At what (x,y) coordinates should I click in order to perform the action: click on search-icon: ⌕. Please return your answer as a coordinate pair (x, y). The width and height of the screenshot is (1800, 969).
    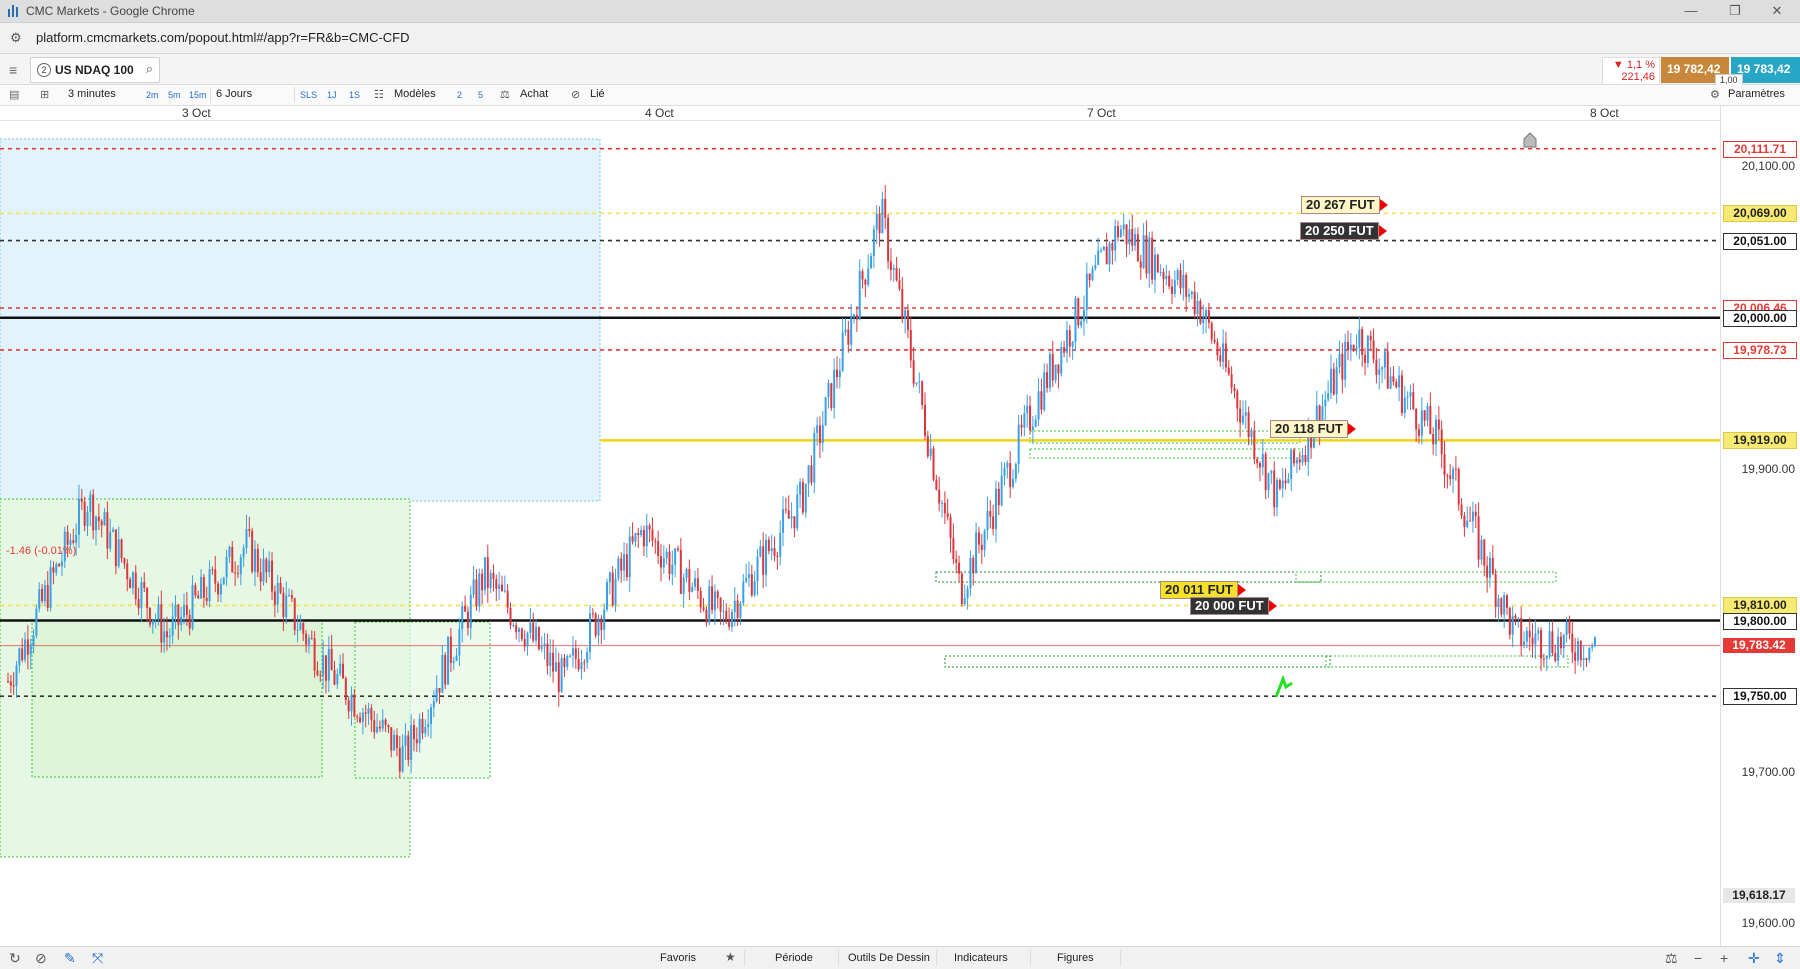
    Looking at the image, I should click on (149, 69).